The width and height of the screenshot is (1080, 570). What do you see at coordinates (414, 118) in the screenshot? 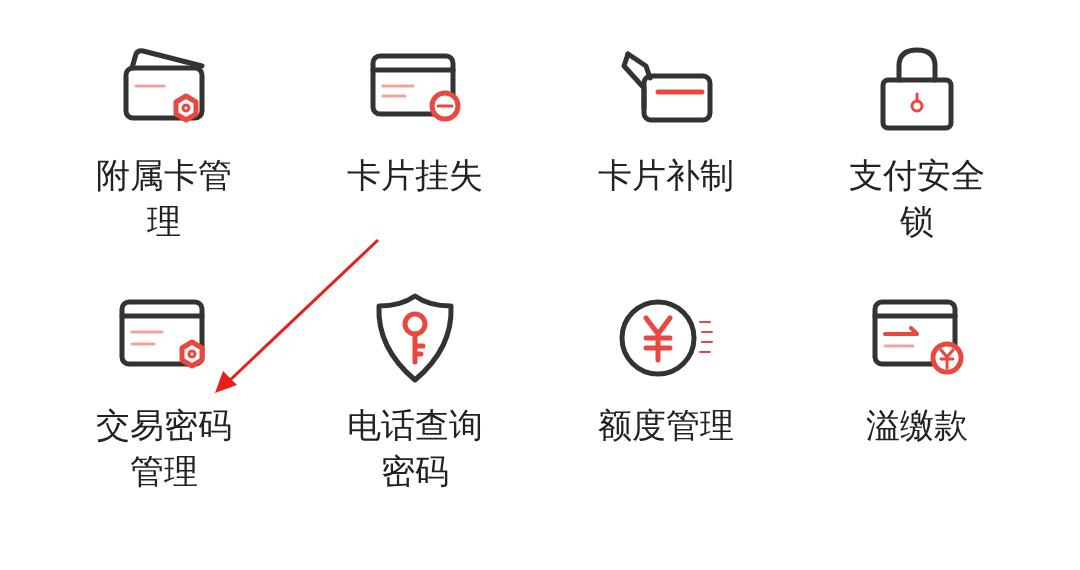
I see `menu-item: 卡片挂失` at bounding box center [414, 118].